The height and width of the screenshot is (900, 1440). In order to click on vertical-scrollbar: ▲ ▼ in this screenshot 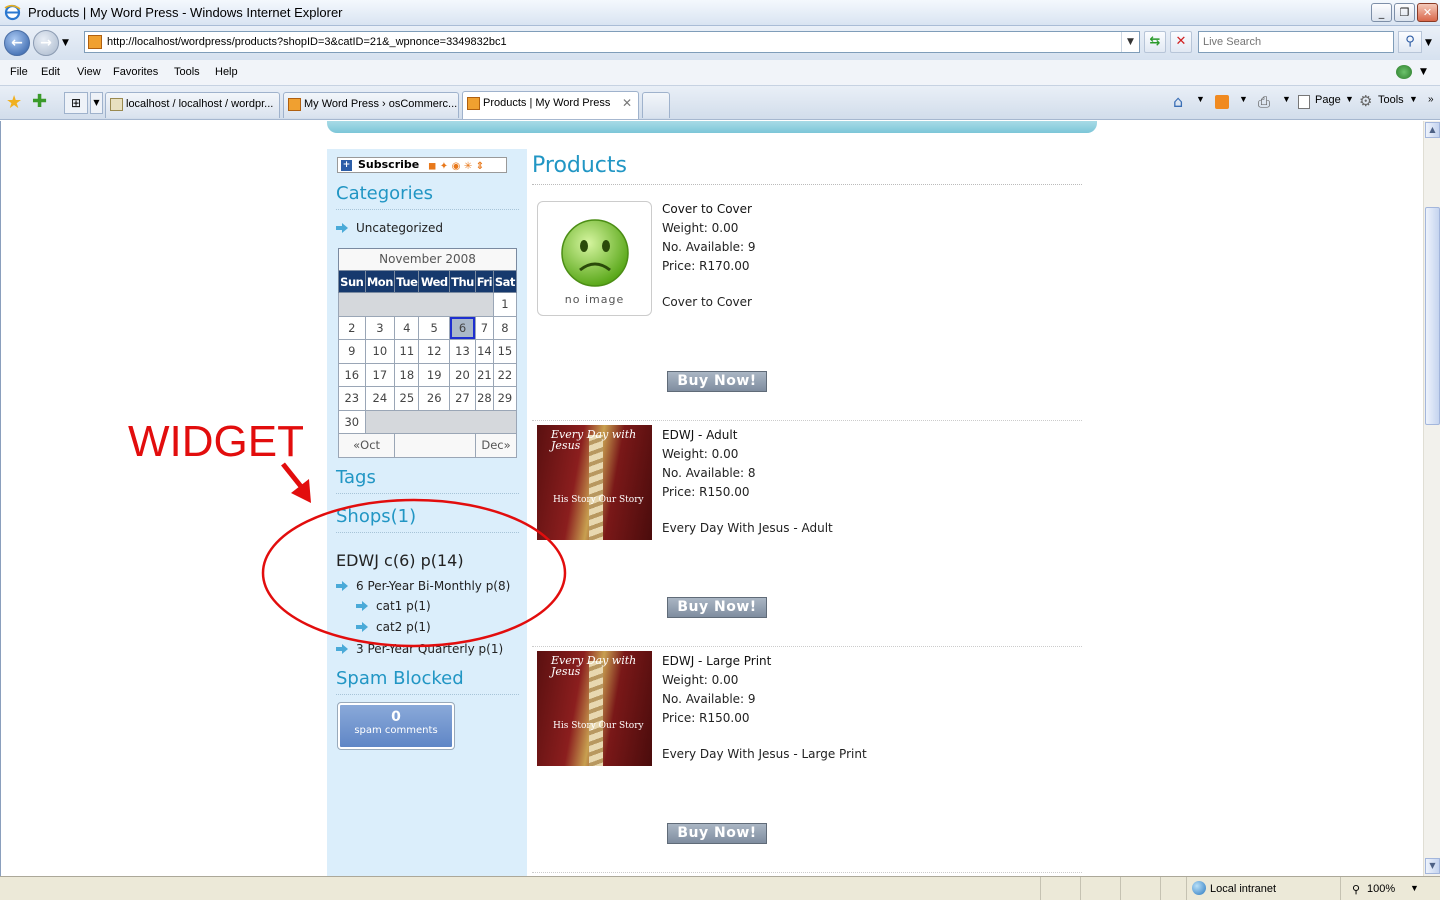, I will do `click(1431, 498)`.